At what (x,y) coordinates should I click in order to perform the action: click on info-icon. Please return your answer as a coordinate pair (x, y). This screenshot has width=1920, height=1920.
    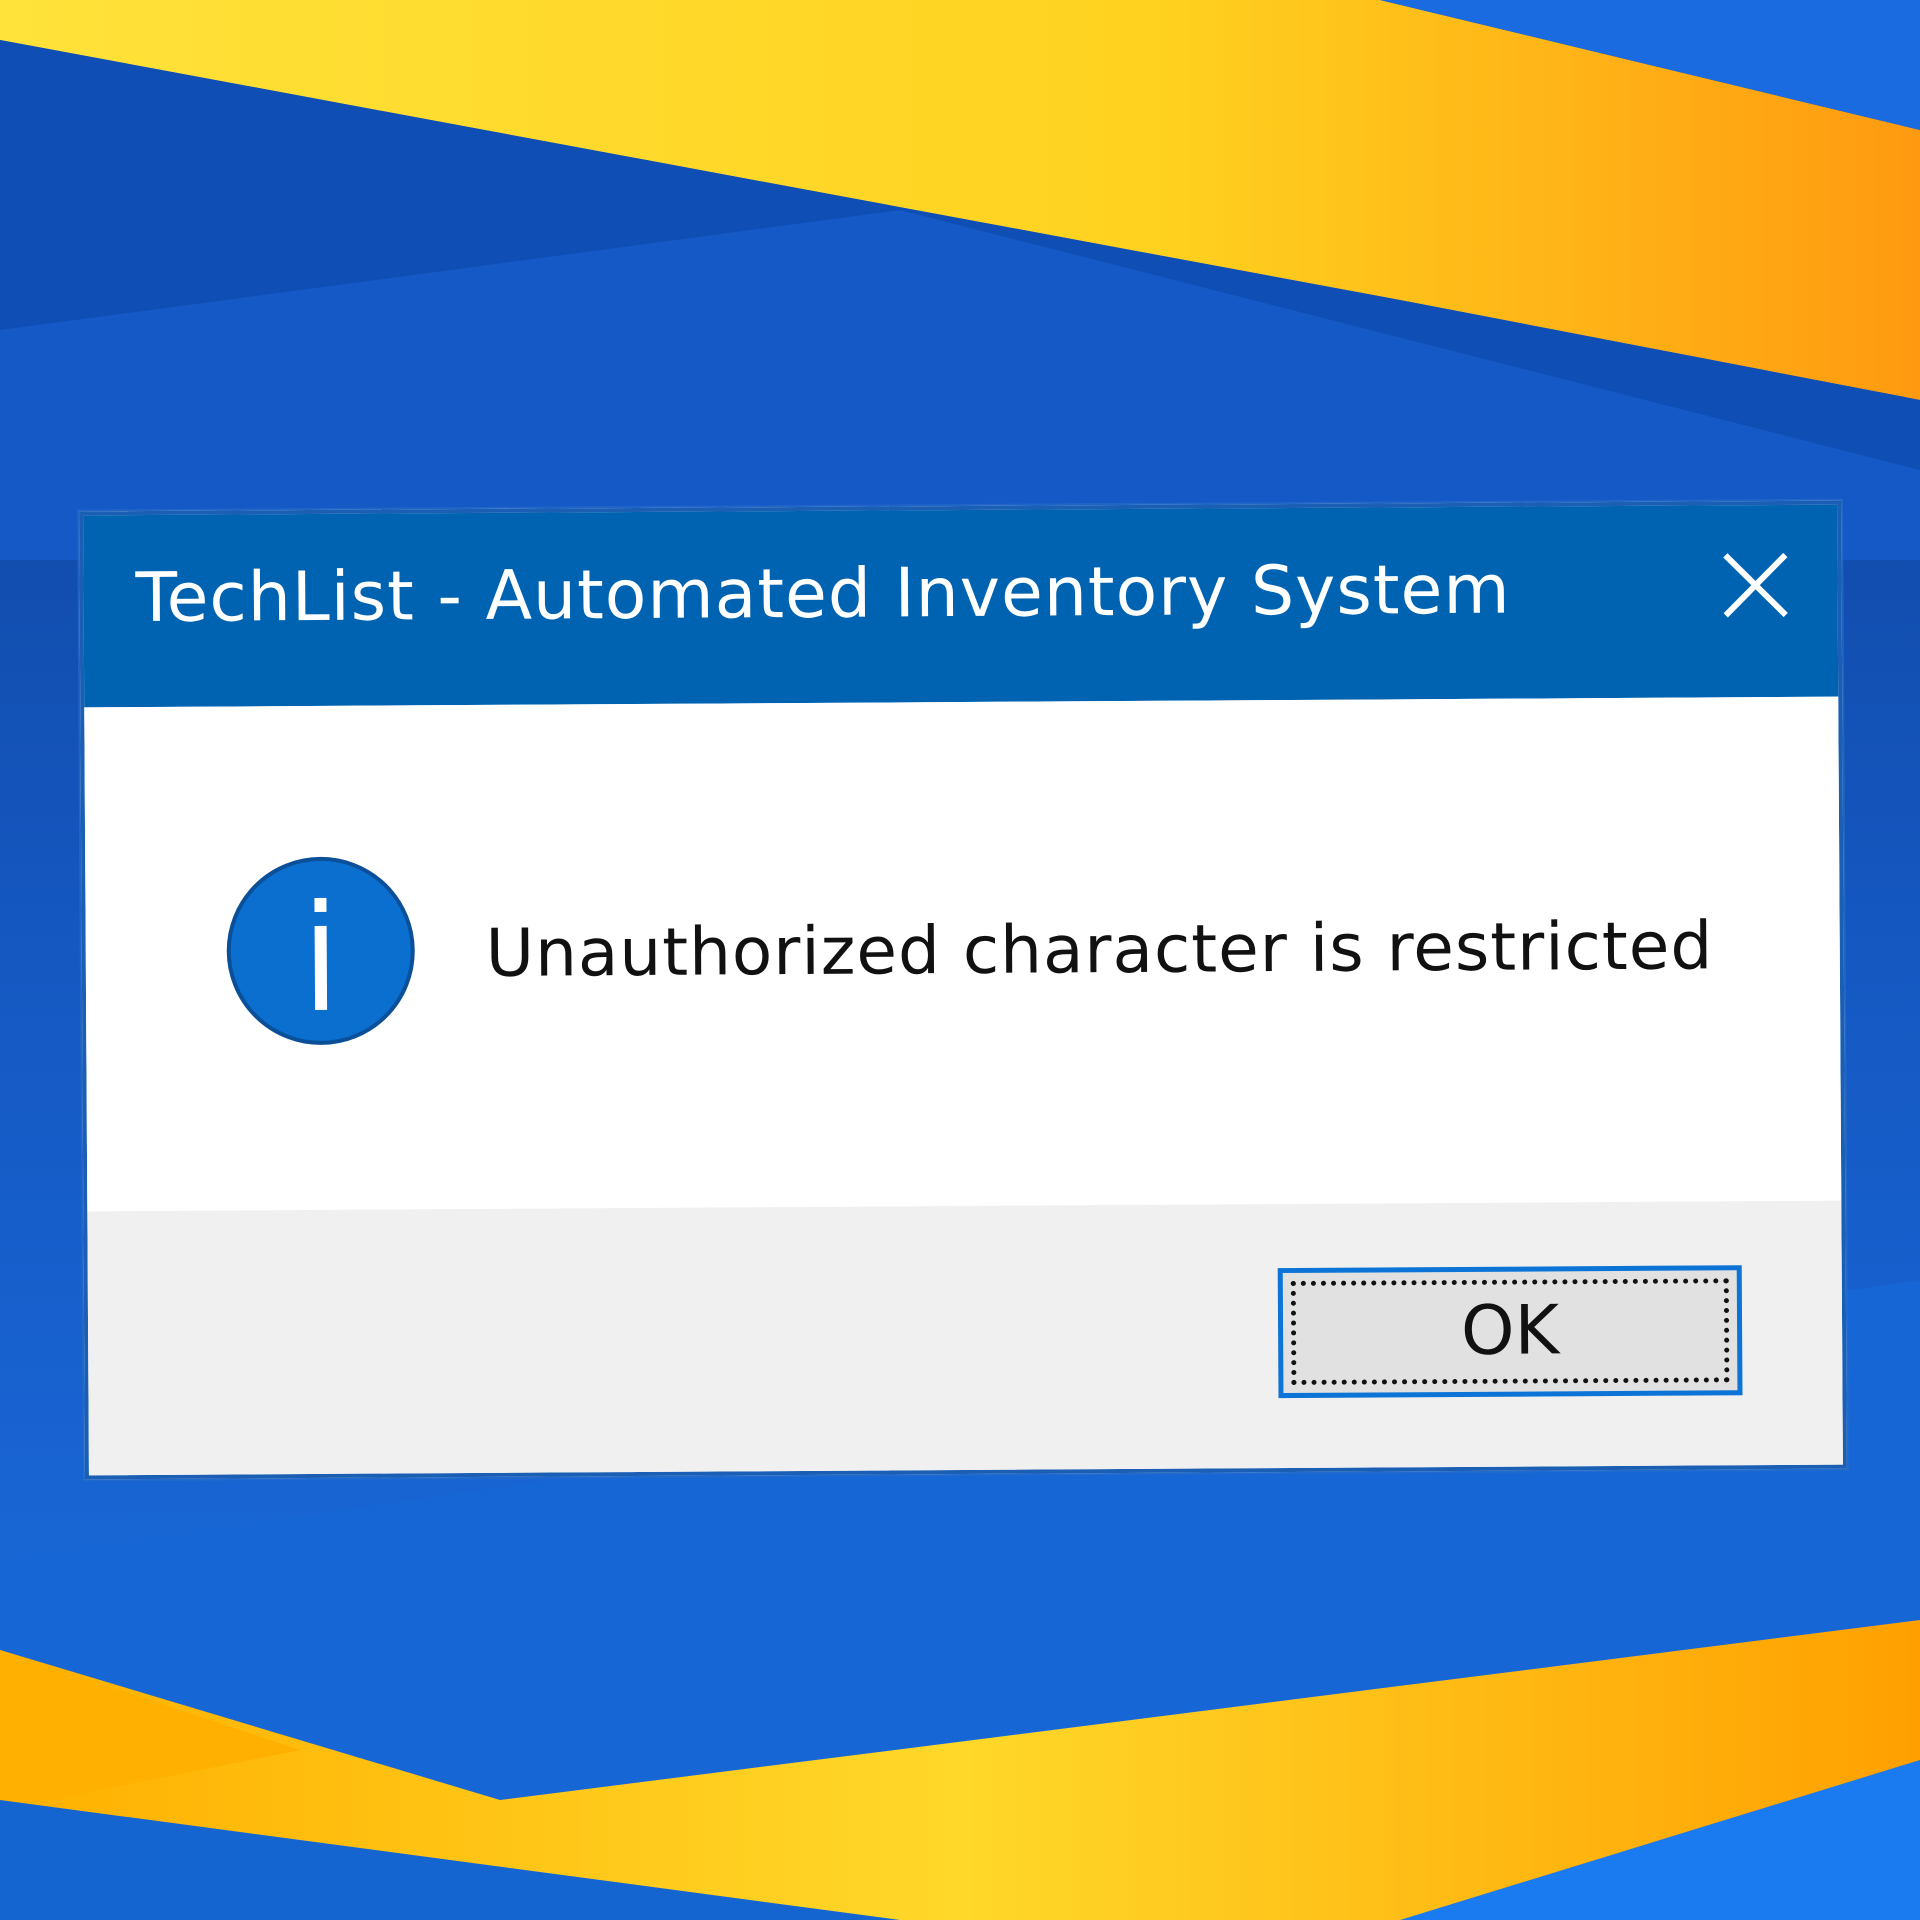
    Looking at the image, I should click on (320, 950).